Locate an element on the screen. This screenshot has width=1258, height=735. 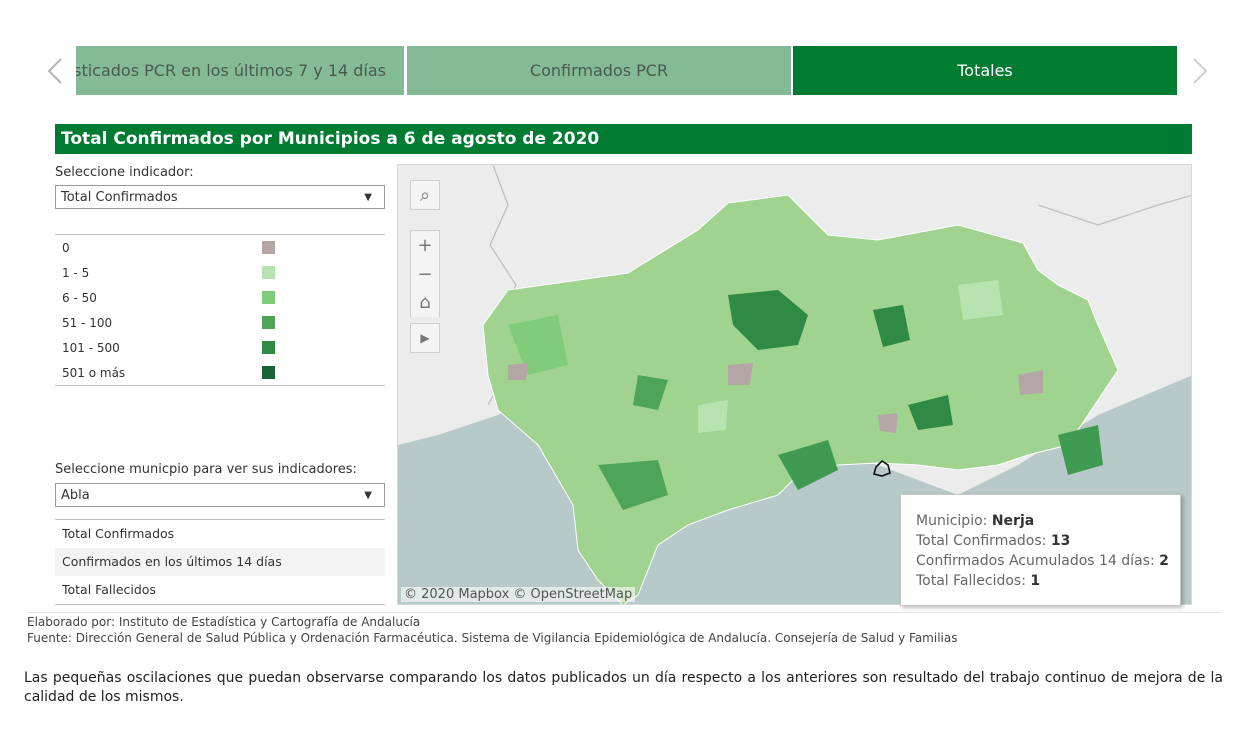
tooltip-fallecidos: Total Fallecidos: 1 is located at coordinates (1048, 581).